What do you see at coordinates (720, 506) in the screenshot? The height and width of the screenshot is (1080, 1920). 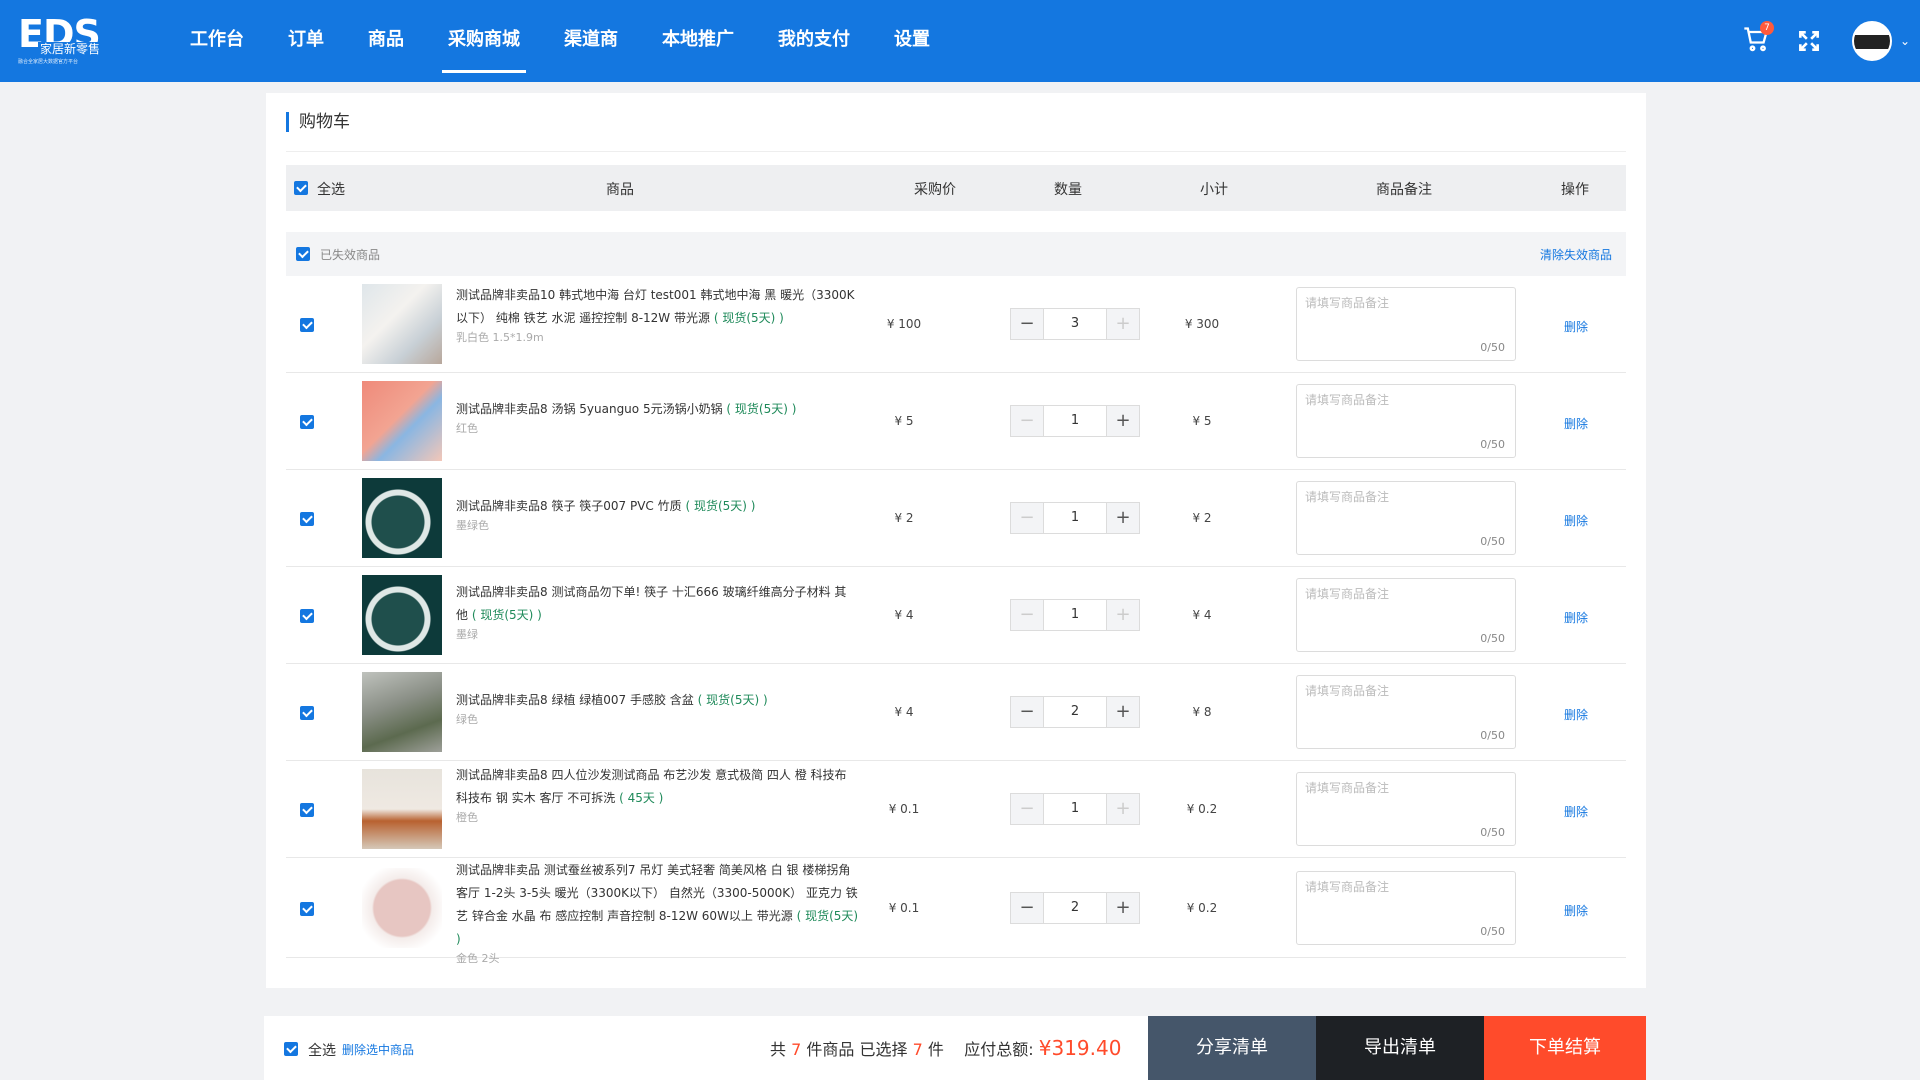 I see `stock-status: ( 现货(5天) )` at bounding box center [720, 506].